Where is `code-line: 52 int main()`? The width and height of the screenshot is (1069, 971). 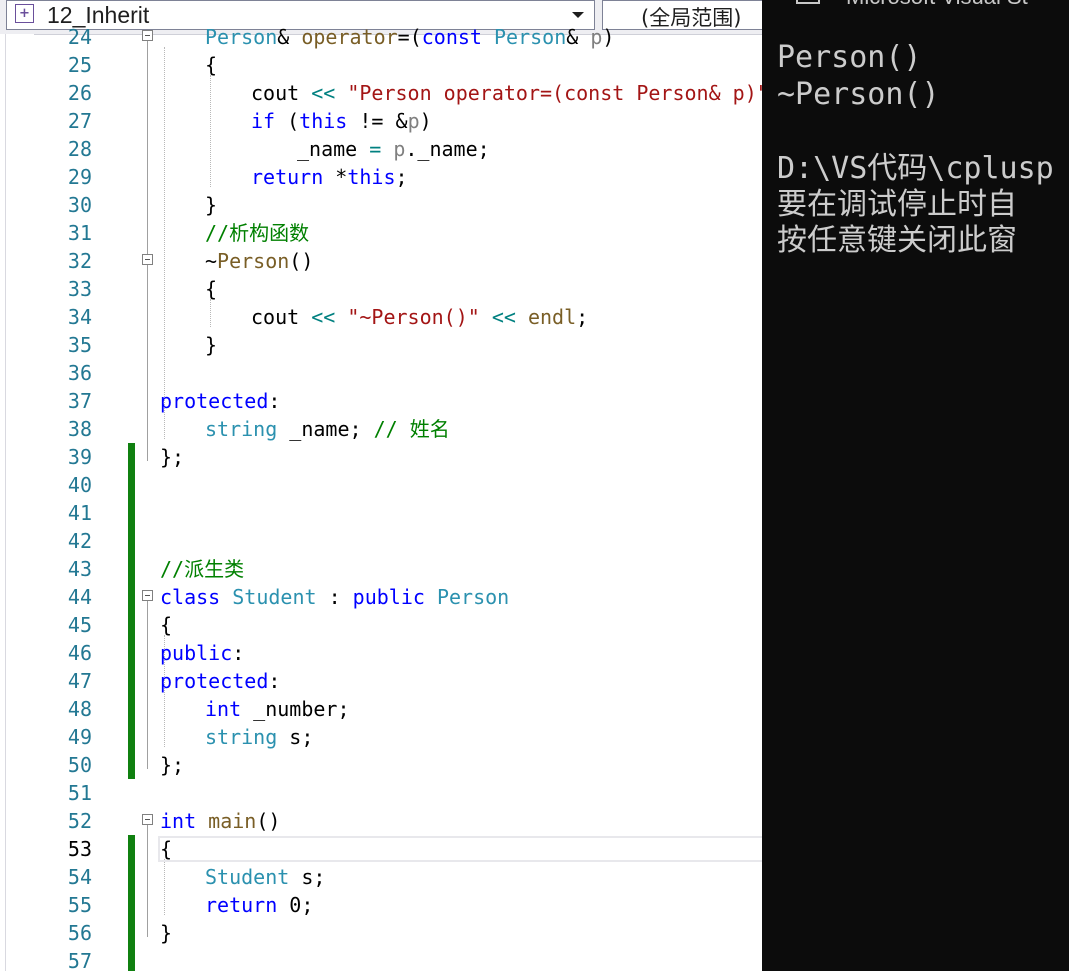
code-line: 52 int main() is located at coordinates (381, 821).